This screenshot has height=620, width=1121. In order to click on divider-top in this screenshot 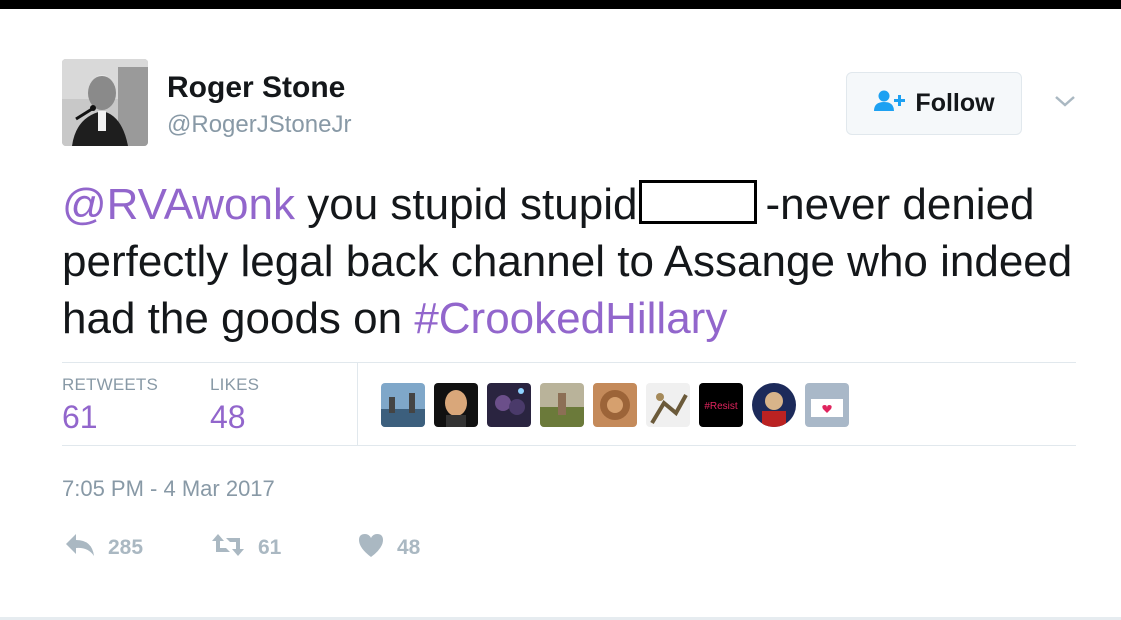, I will do `click(569, 362)`.